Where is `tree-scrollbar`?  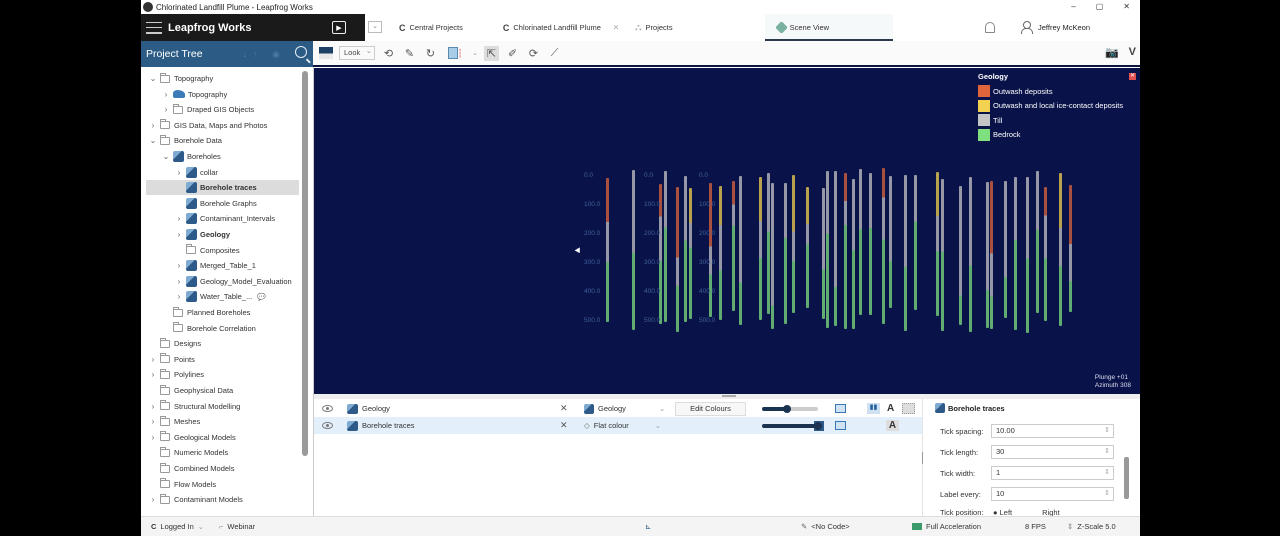 tree-scrollbar is located at coordinates (305, 263).